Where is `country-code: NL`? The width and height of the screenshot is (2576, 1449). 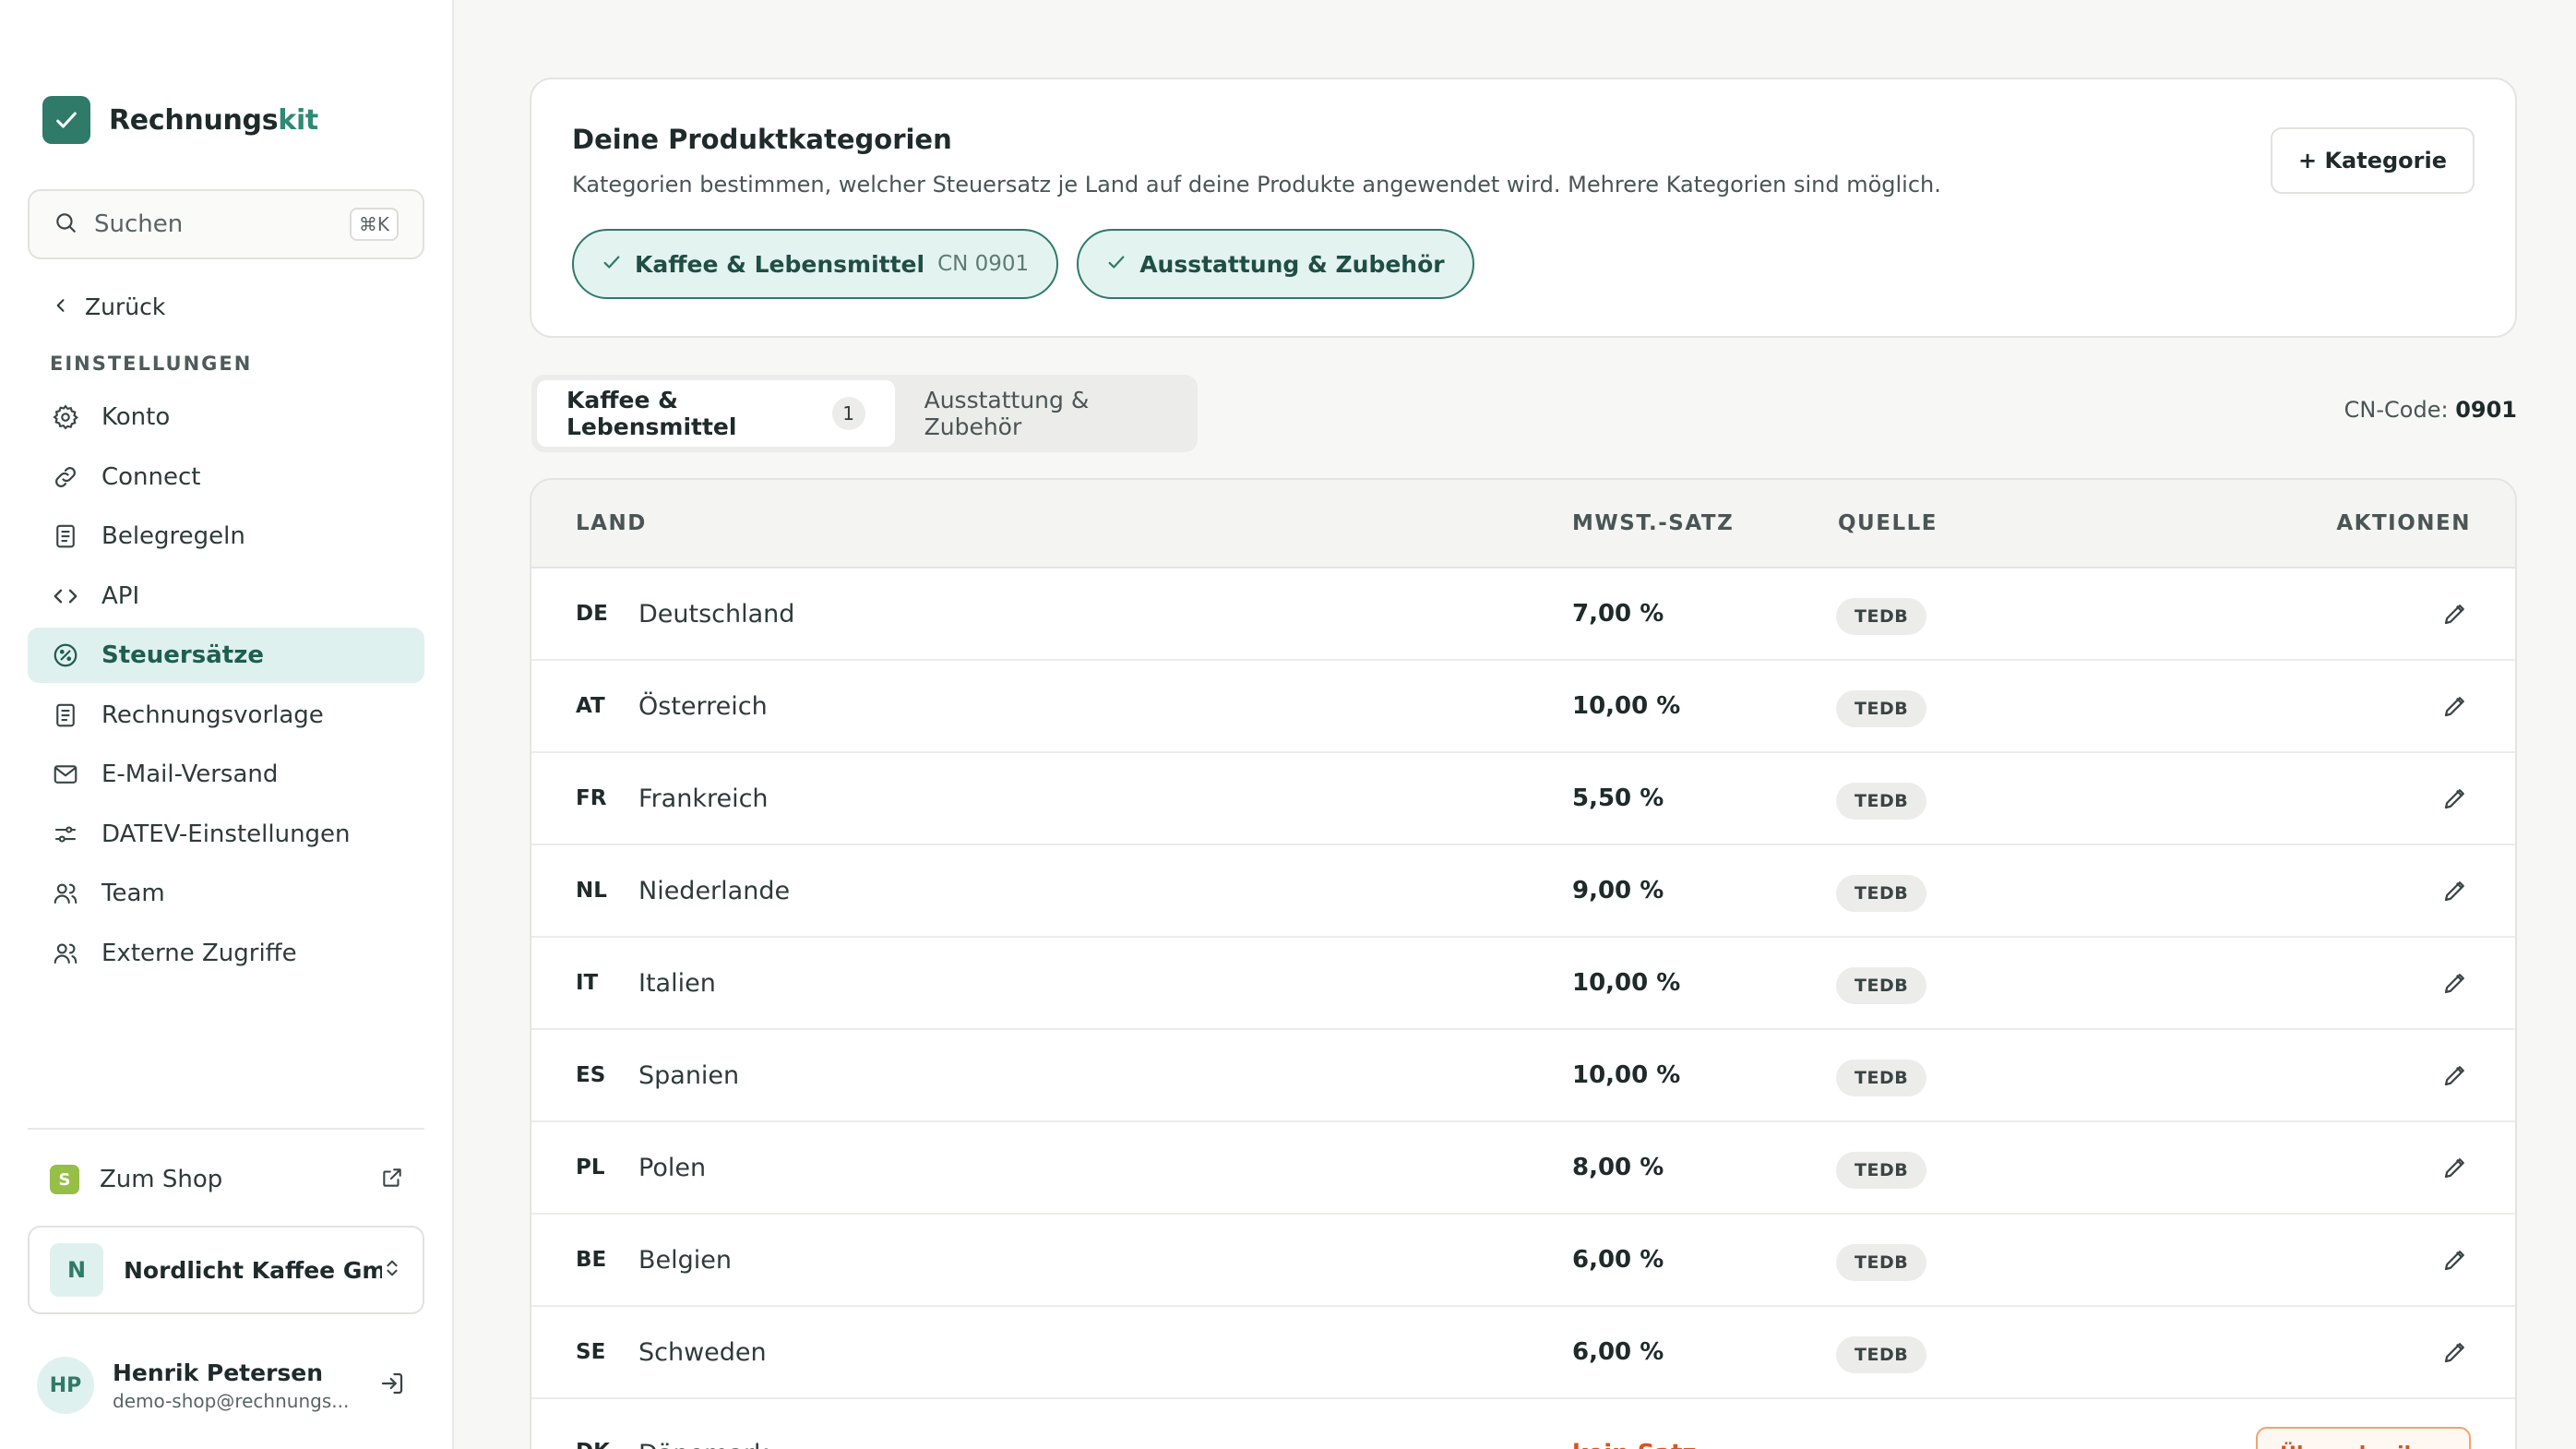 country-code: NL is located at coordinates (591, 891).